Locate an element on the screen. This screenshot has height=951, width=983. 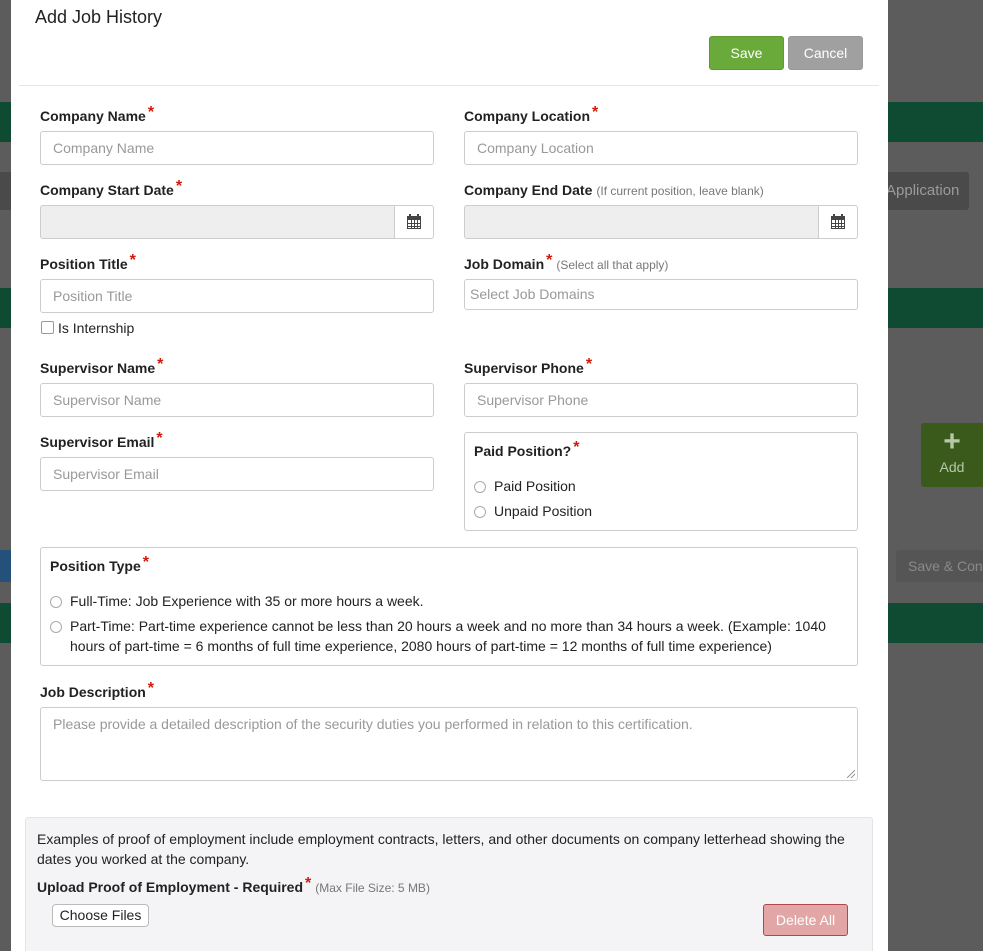
background-application-button: Application is located at coordinates (924, 191).